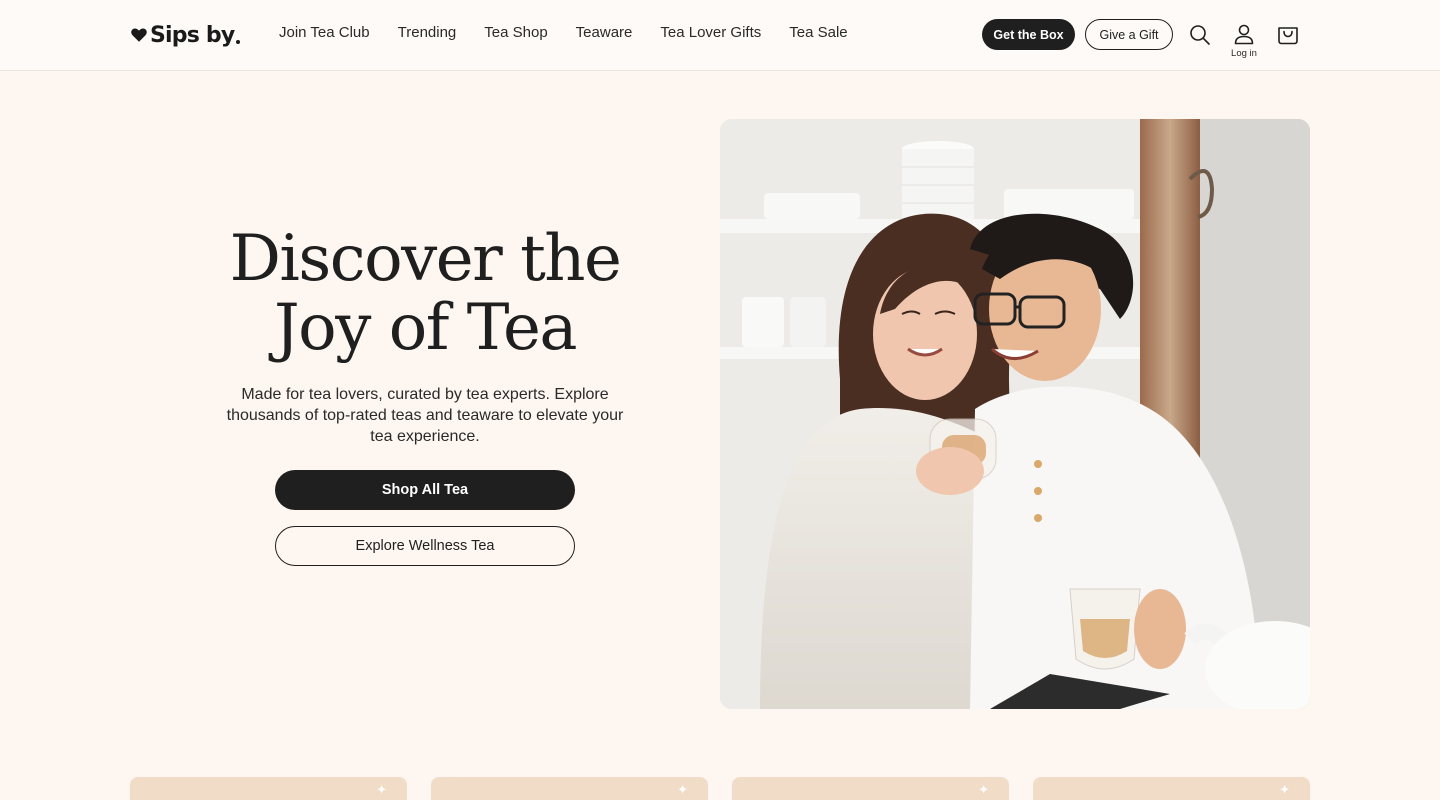 This screenshot has height=800, width=1440. I want to click on nav-trending: Trending, so click(427, 32).